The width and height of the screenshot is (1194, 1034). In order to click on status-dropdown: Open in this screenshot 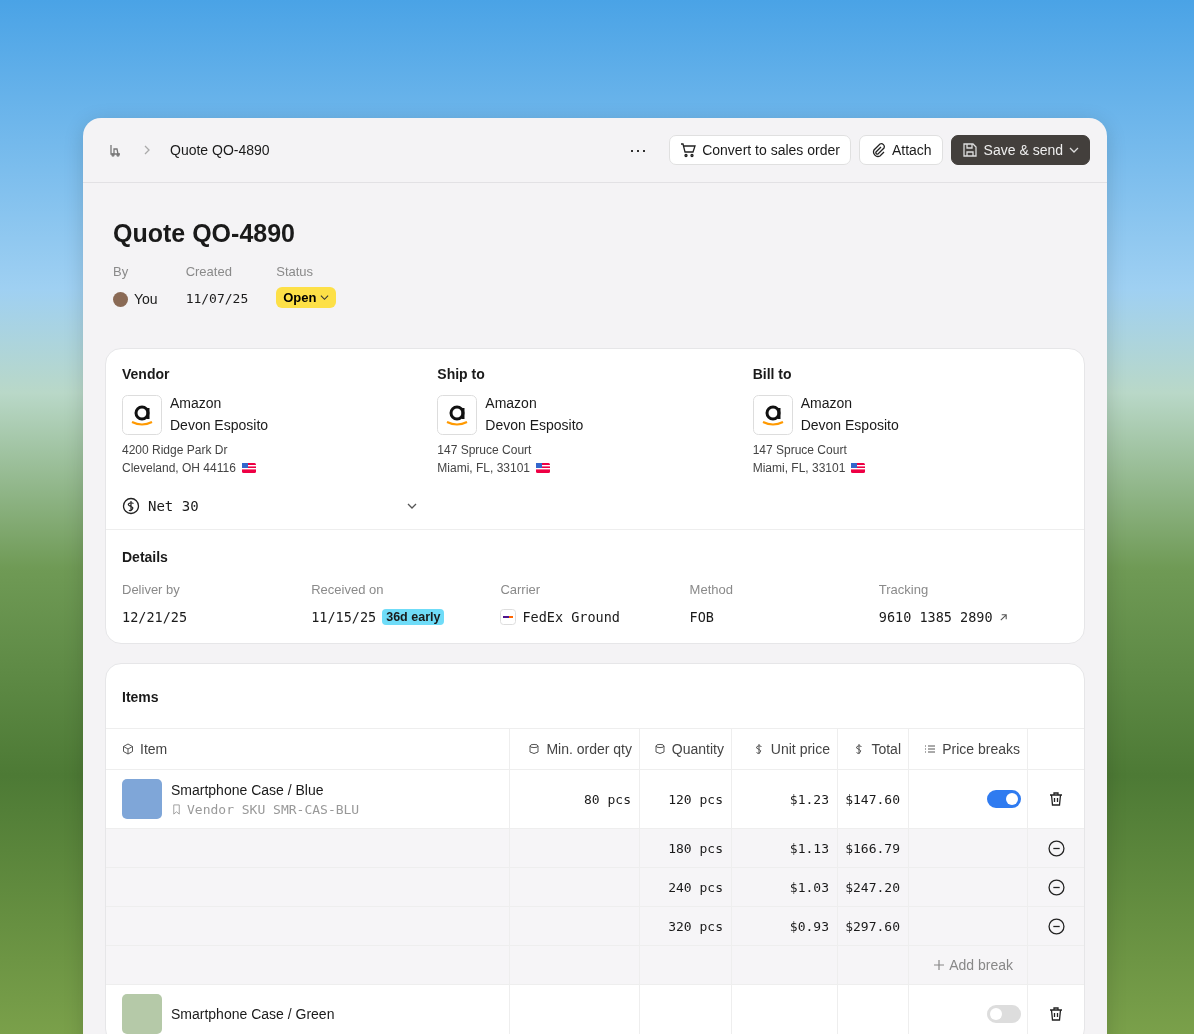, I will do `click(306, 297)`.